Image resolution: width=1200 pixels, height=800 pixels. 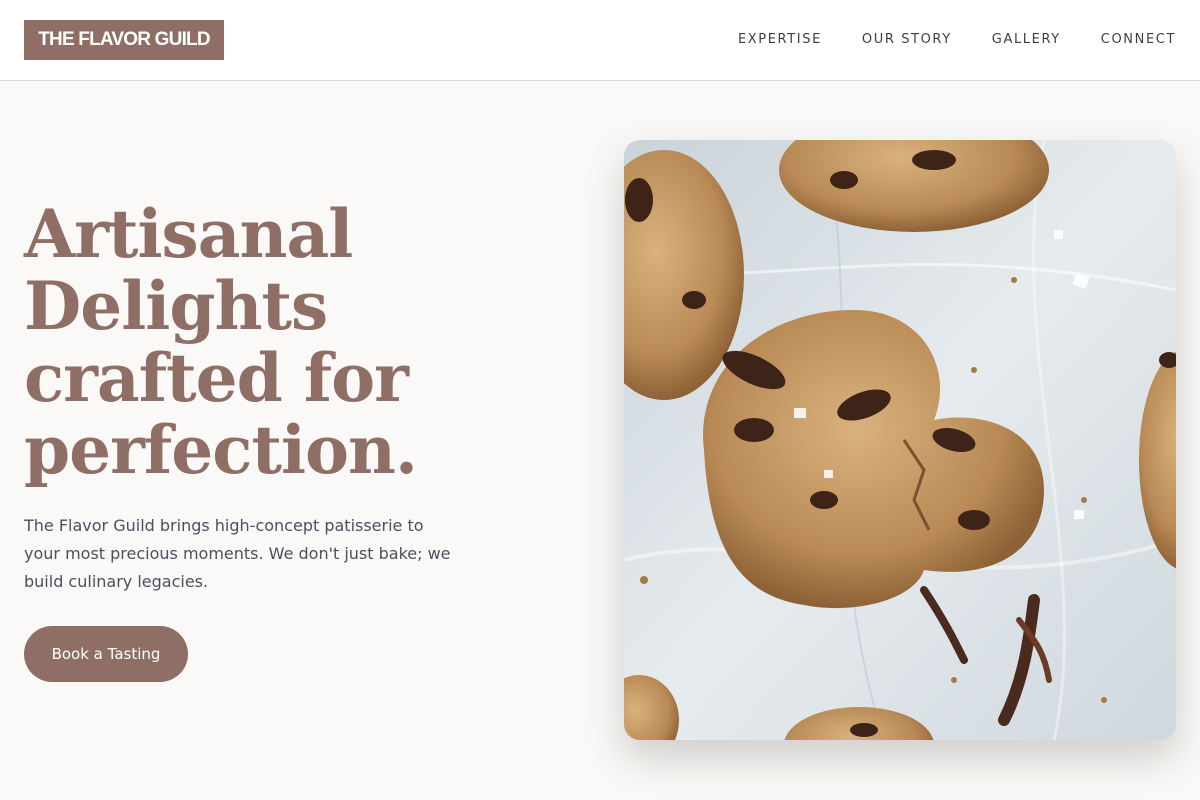 What do you see at coordinates (216, 378) in the screenshot?
I see `hero-title-line: crafted for` at bounding box center [216, 378].